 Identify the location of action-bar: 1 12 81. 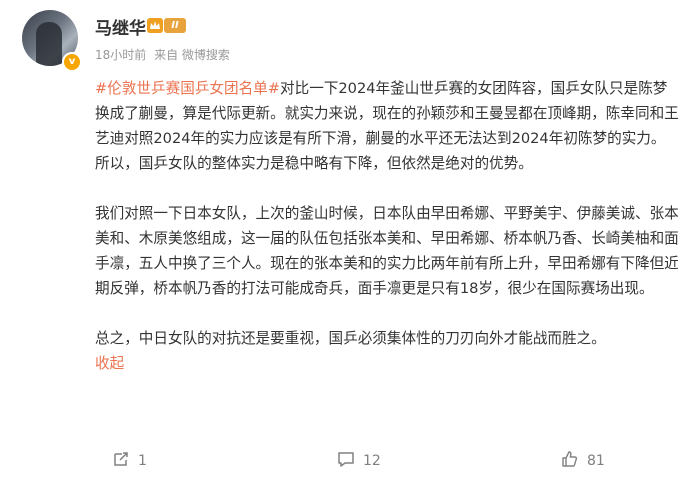
(350, 461).